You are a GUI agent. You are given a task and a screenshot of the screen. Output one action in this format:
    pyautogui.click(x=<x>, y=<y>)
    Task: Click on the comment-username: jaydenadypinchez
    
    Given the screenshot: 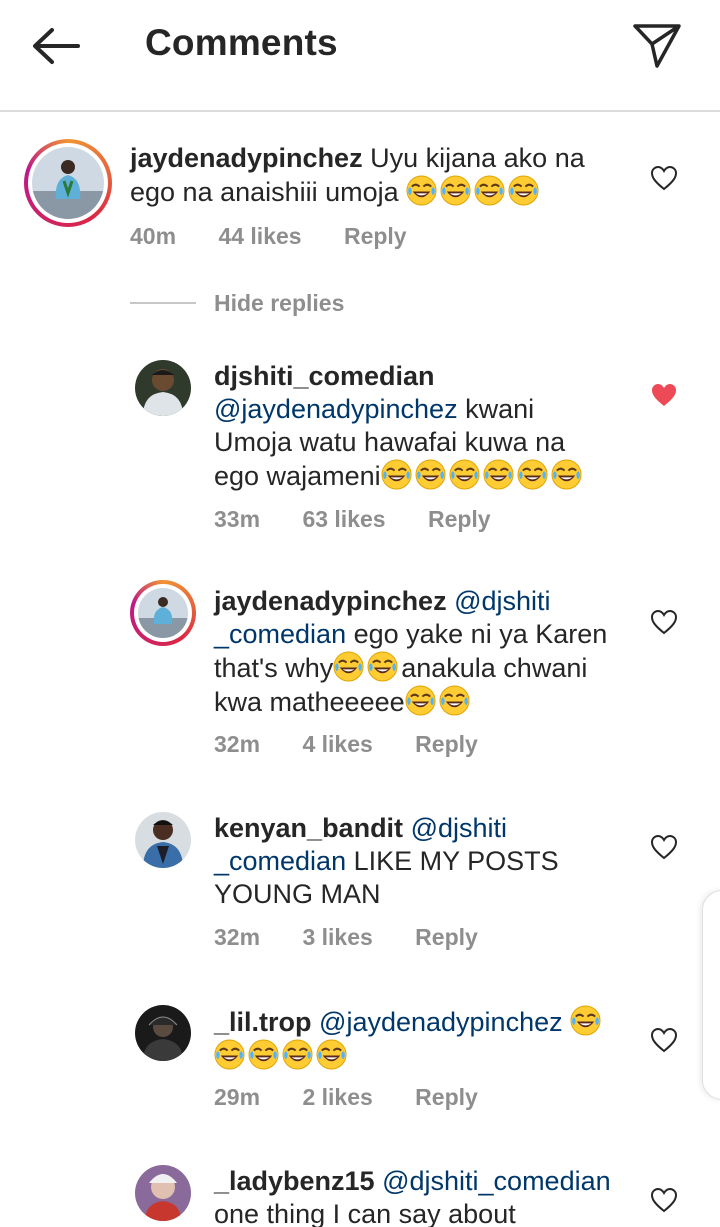 What is the action you would take?
    pyautogui.click(x=246, y=158)
    